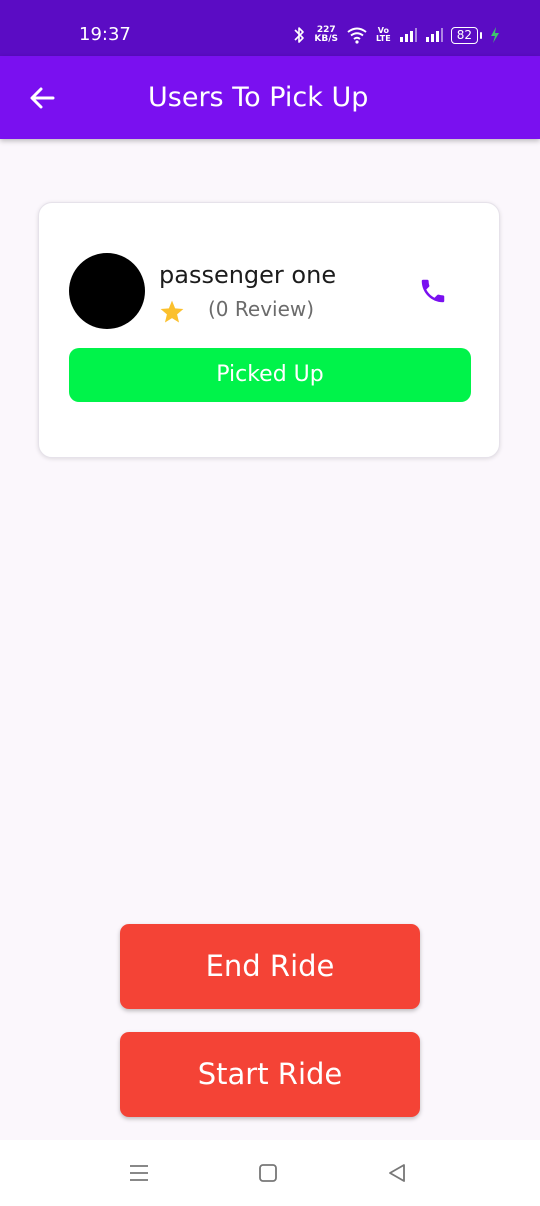 This screenshot has height=1206, width=540. I want to click on picked-up-button: Picked Up, so click(270, 375).